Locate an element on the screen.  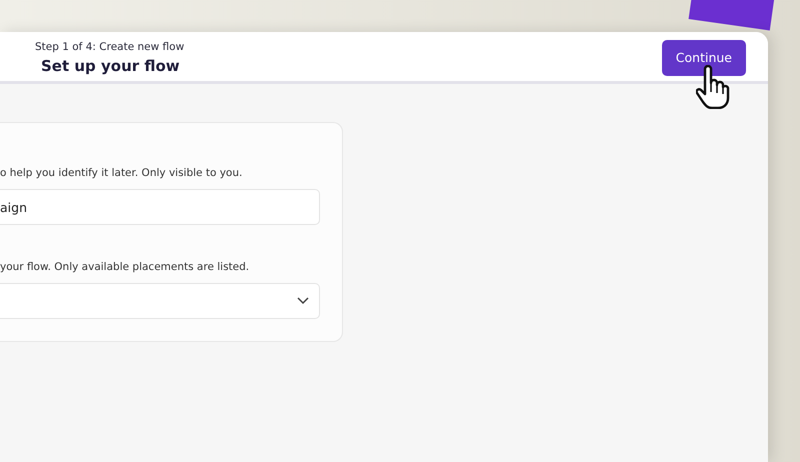
field-hint: your flow. Only available placements are listed. is located at coordinates (125, 267).